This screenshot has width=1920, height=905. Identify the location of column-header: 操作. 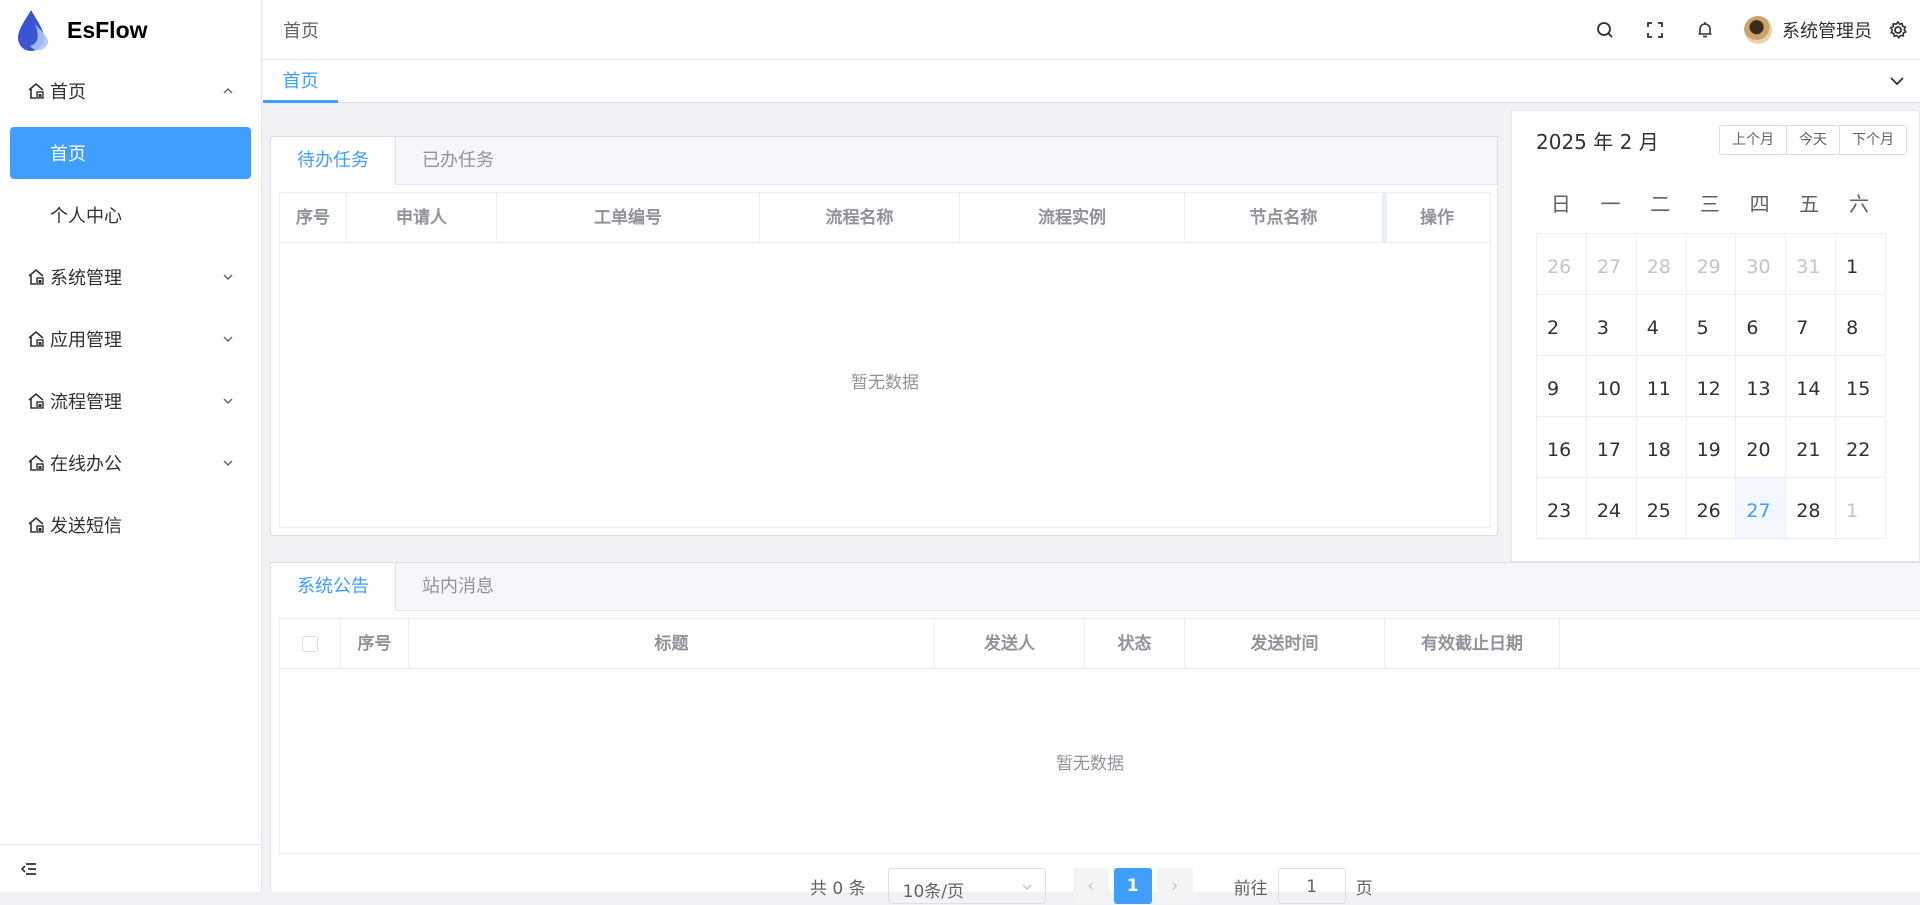
(1437, 218).